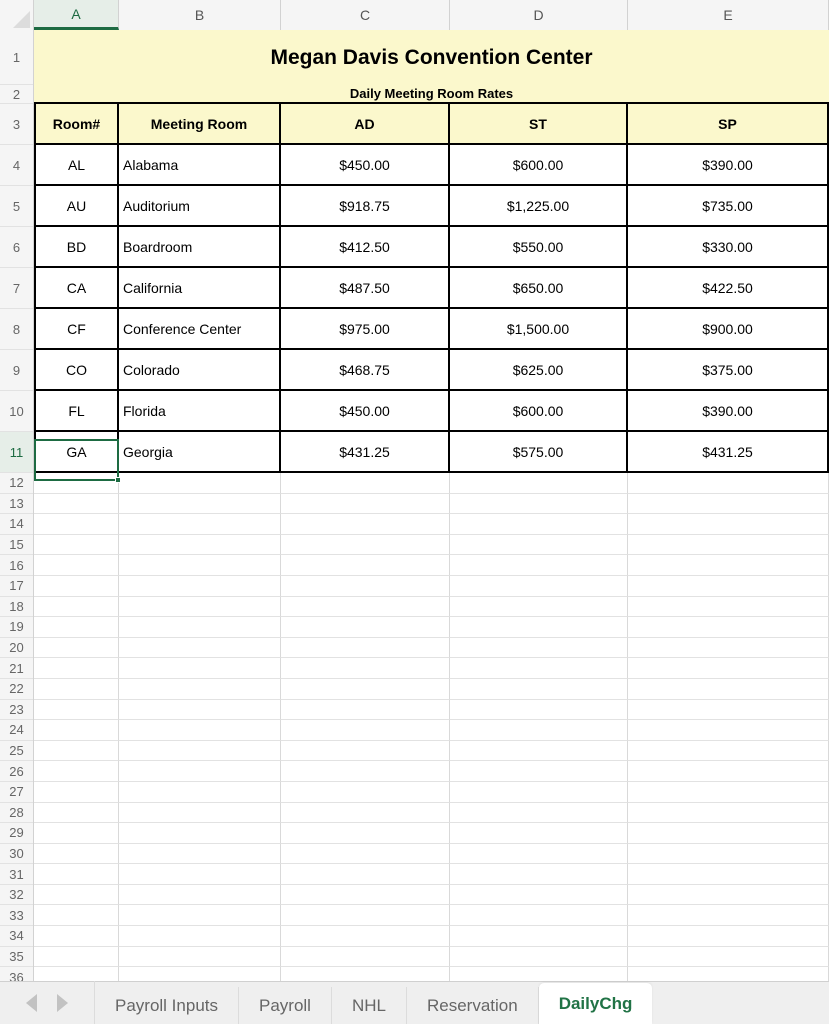 The width and height of the screenshot is (829, 1024). Describe the element at coordinates (200, 895) in the screenshot. I see `cell-B32` at that location.